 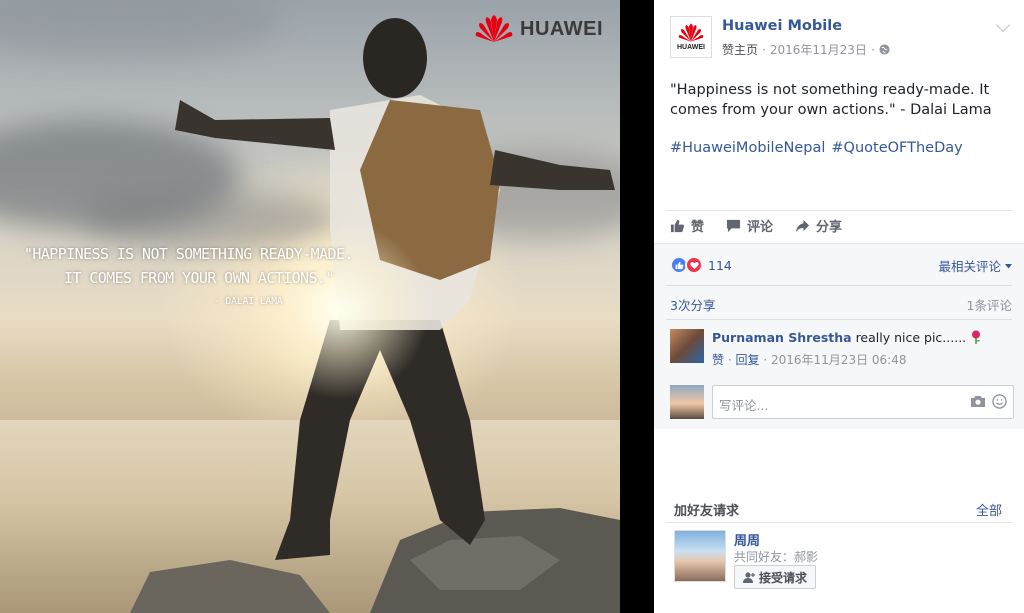 I want to click on post-date-link: 2016年11月23日, so click(x=818, y=49).